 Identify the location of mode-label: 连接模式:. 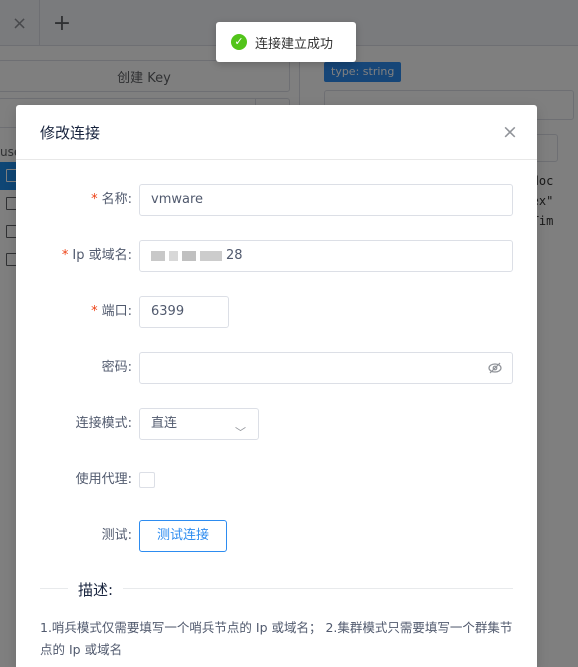
(103, 423).